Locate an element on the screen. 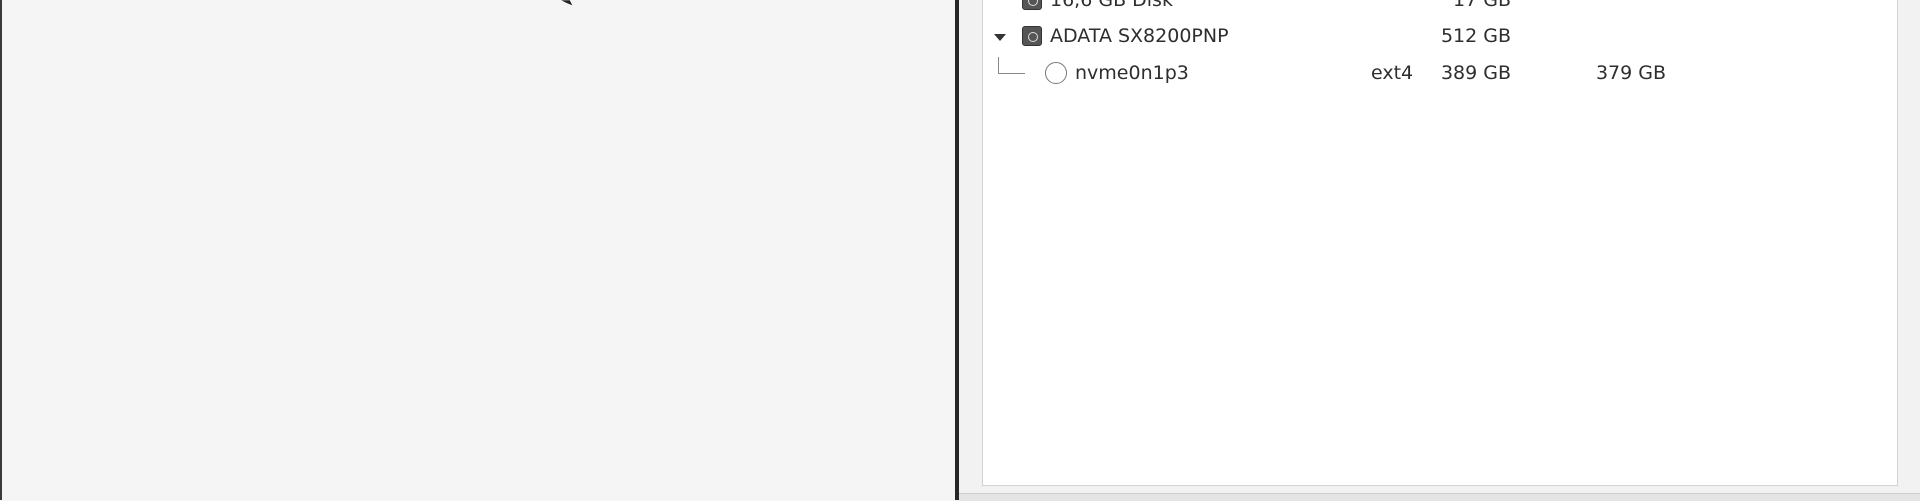  tree-row-adata: ADATA SX8200PNP 512 GB is located at coordinates (1440, 36).